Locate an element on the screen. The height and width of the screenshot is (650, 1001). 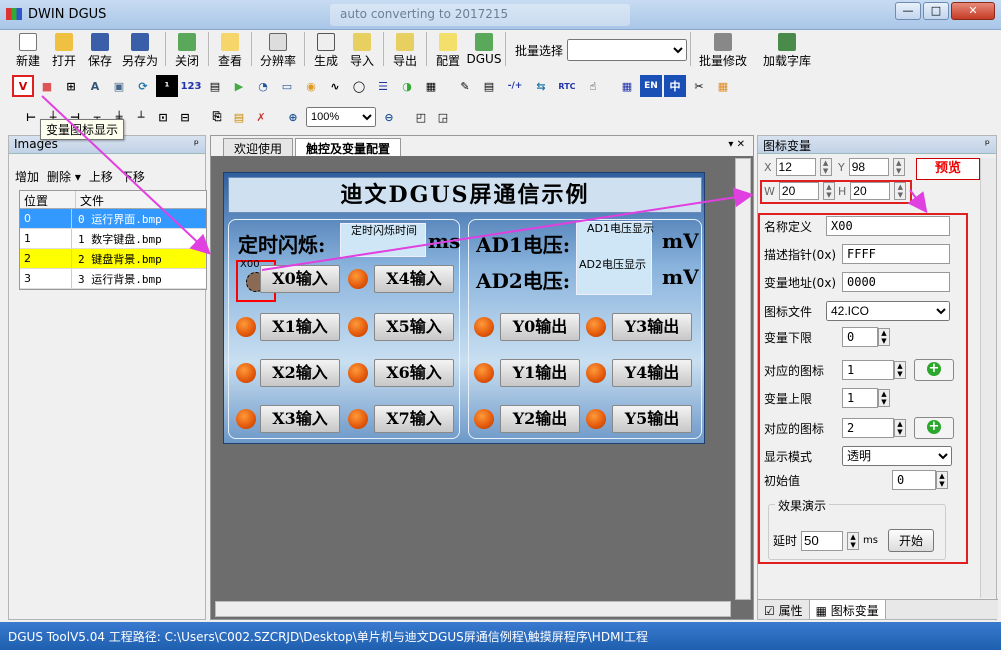
preview-button: 预览 is located at coordinates (948, 169).